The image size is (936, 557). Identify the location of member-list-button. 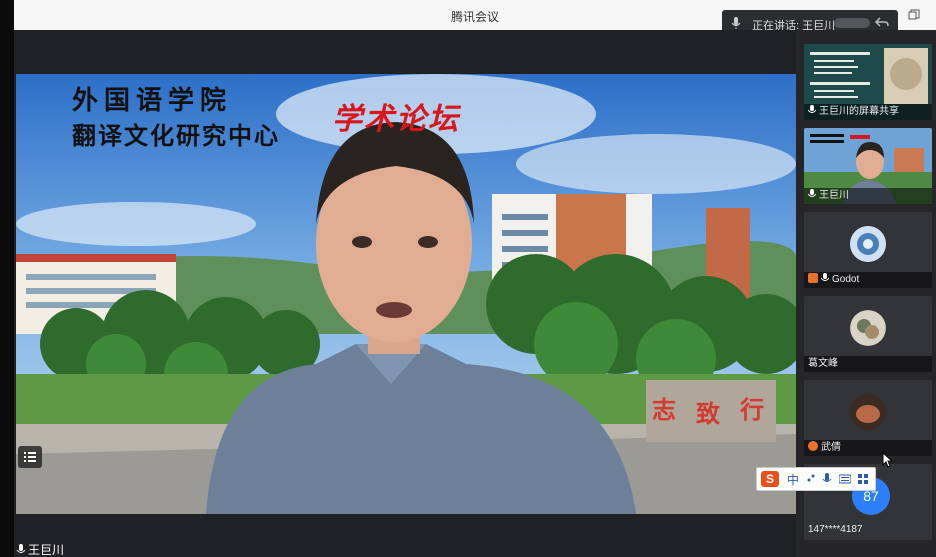
(30, 457).